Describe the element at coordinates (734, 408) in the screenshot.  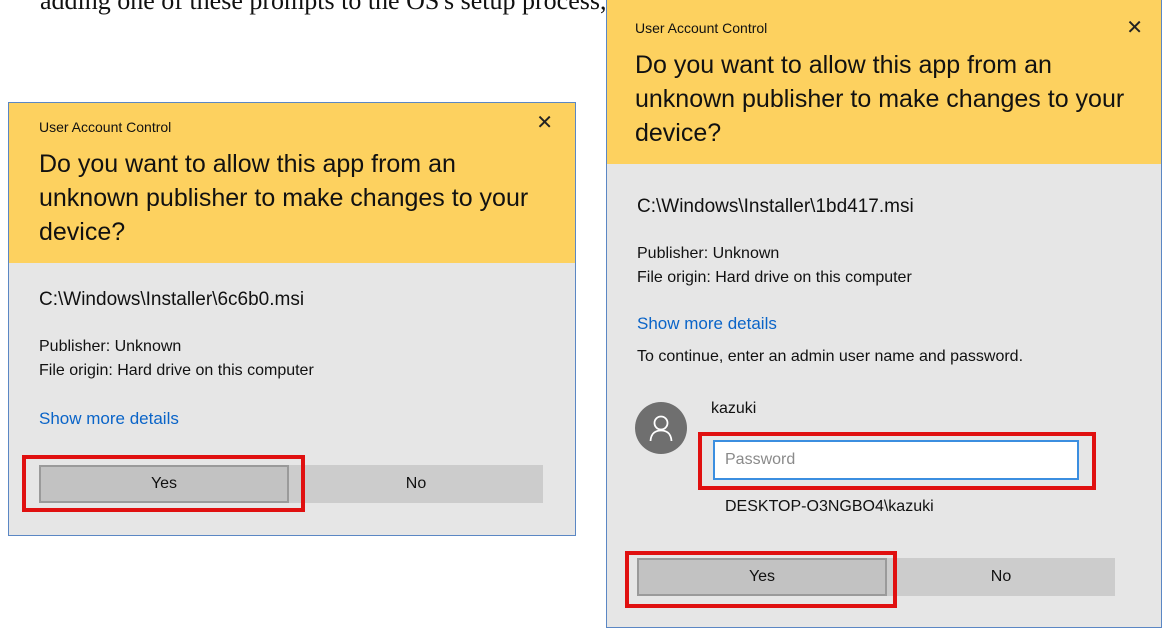
I see `account-username: kazuki` at that location.